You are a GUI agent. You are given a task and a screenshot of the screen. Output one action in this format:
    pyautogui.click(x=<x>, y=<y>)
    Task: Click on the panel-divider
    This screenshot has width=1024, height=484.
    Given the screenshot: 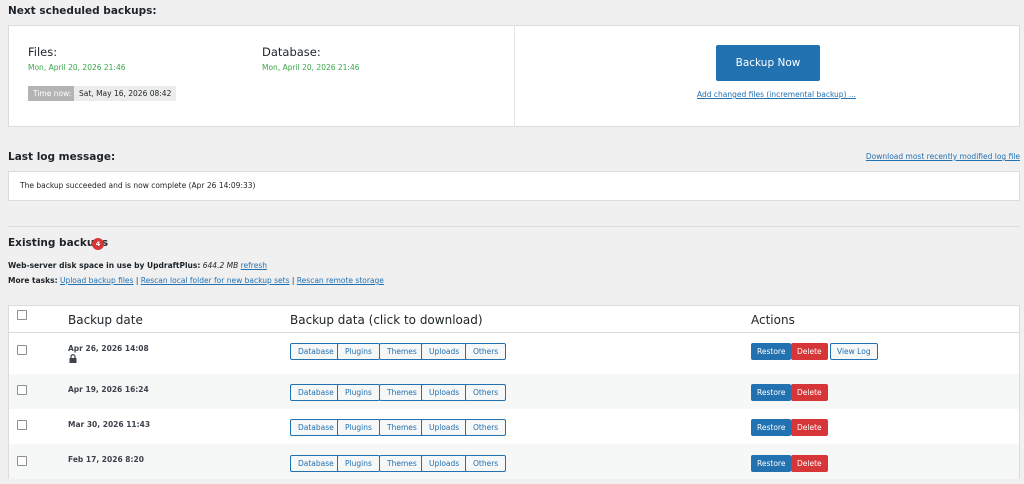 What is the action you would take?
    pyautogui.click(x=514, y=76)
    